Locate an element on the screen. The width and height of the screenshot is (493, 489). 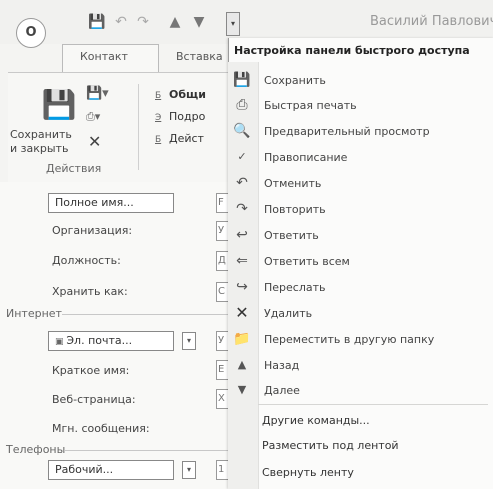
short-name-field: Е is located at coordinates (222, 370).